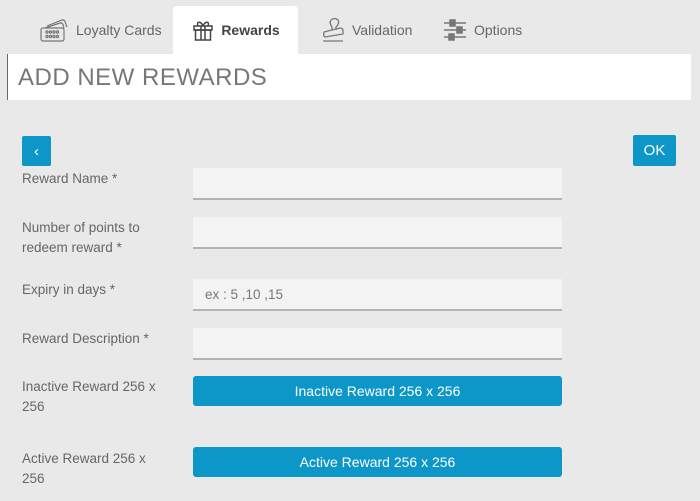  Describe the element at coordinates (143, 77) in the screenshot. I see `page-title: ADD NEW REWARDS` at that location.